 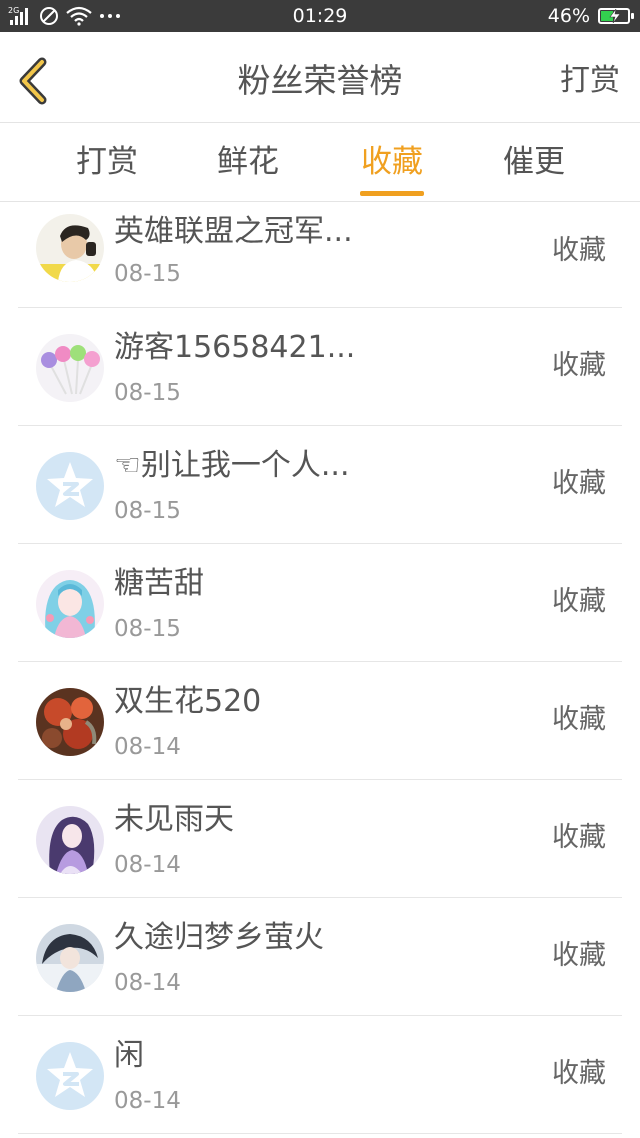 I want to click on anime-girl-avatar, so click(x=70, y=604).